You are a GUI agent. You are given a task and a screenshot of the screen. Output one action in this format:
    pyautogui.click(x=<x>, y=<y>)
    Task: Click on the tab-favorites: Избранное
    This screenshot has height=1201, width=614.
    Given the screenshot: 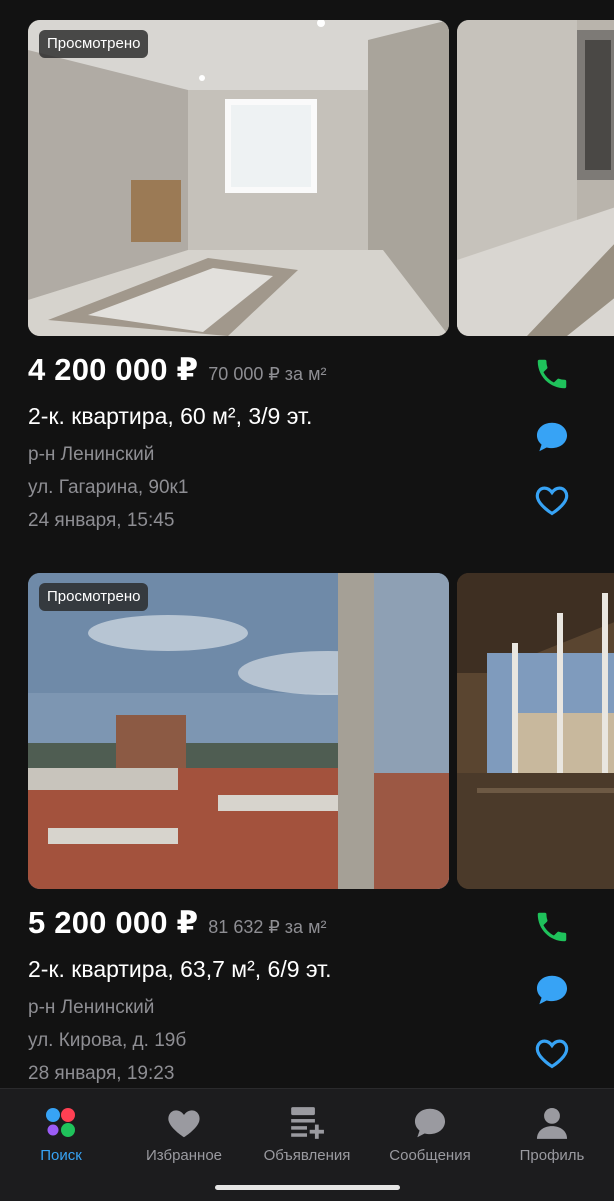 What is the action you would take?
    pyautogui.click(x=184, y=1133)
    